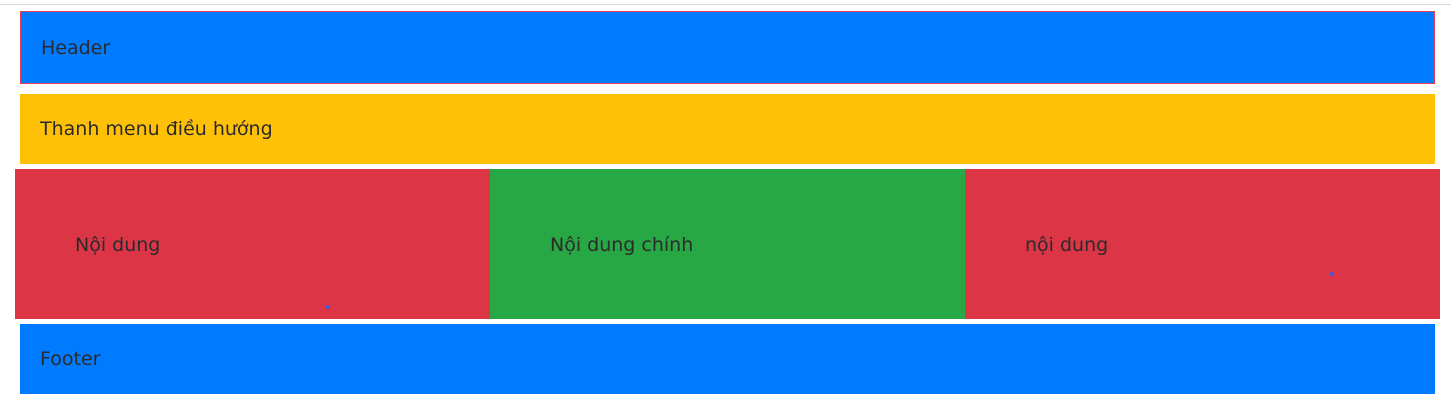 The image size is (1451, 409). What do you see at coordinates (156, 129) in the screenshot?
I see `nav-label: Thanh menu điều hướng` at bounding box center [156, 129].